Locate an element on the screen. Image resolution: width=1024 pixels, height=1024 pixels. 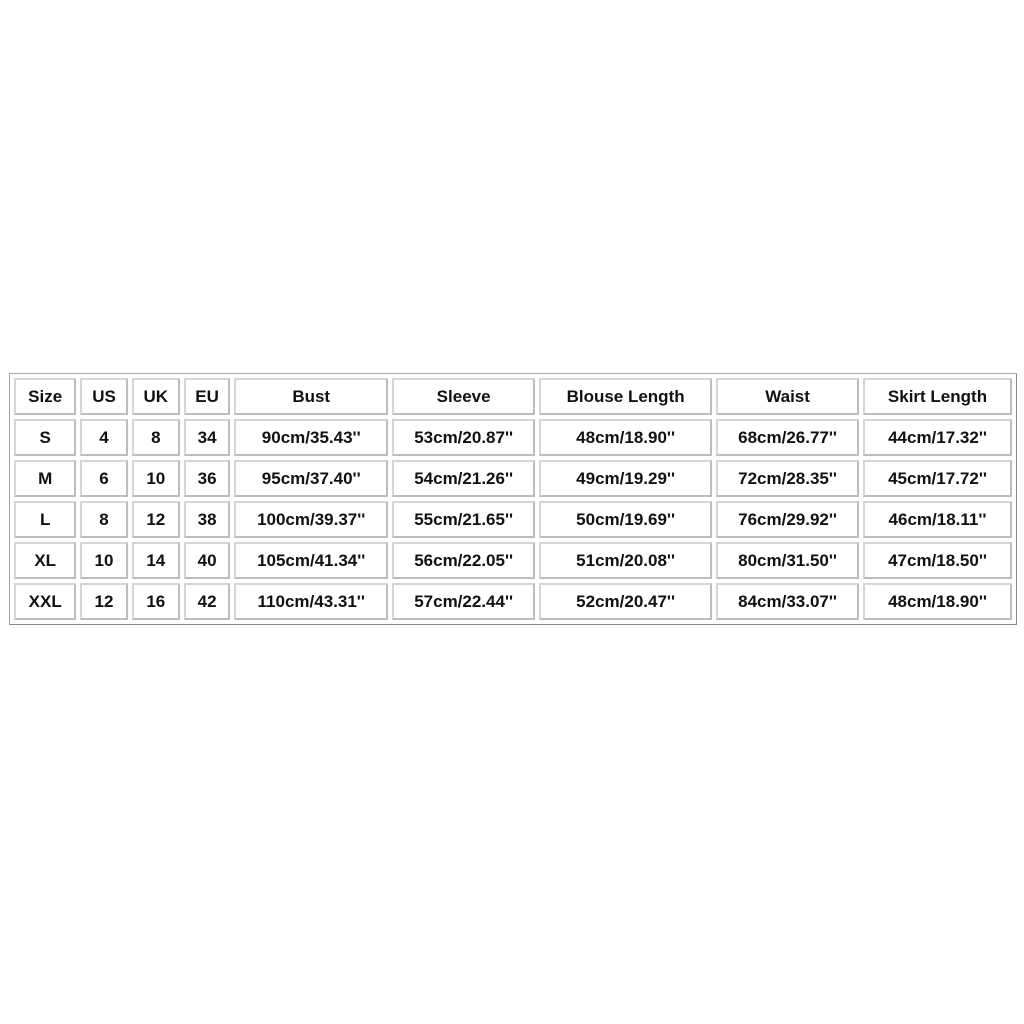
cell-size: M is located at coordinates (45, 478).